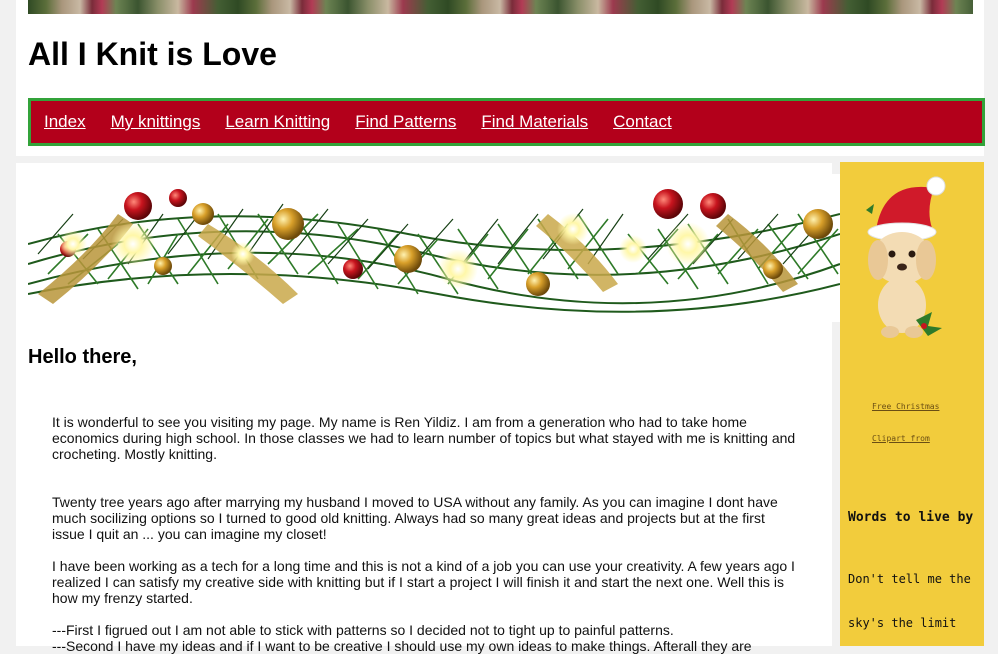  Describe the element at coordinates (901, 438) in the screenshot. I see `credit-link-clipart-from: Clipart from` at that location.